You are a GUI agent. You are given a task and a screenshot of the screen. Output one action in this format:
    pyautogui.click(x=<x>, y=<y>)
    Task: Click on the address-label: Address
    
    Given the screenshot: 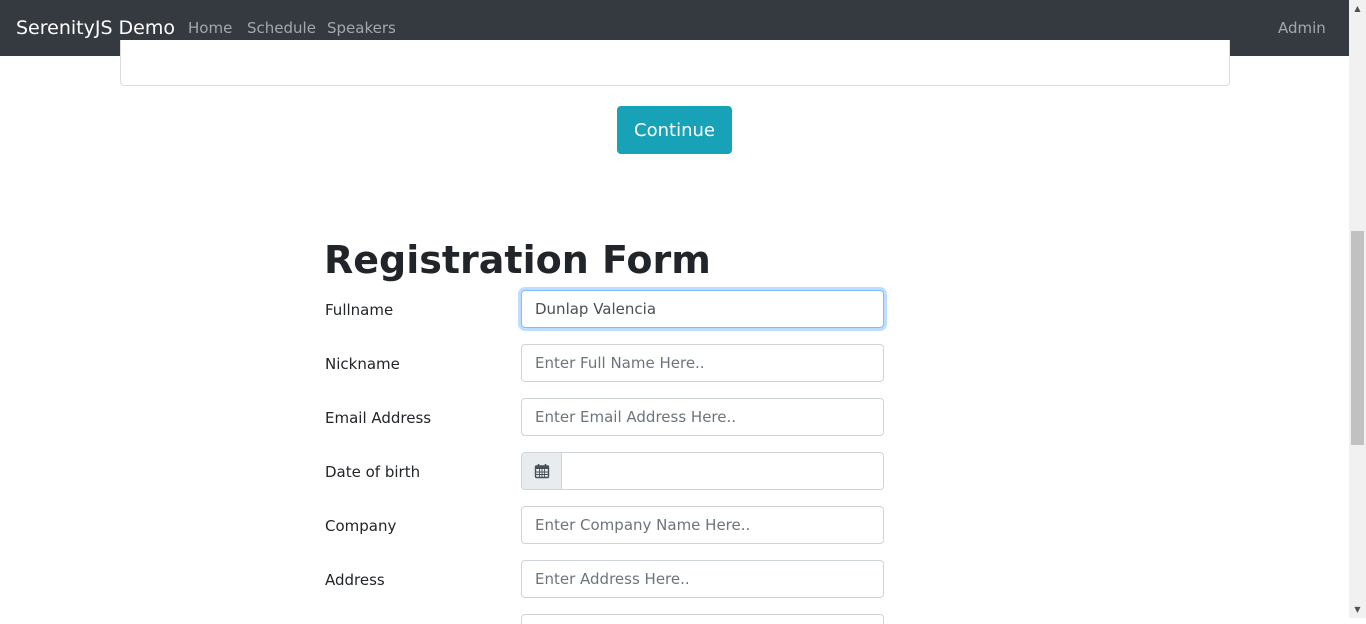 What is the action you would take?
    pyautogui.click(x=355, y=580)
    